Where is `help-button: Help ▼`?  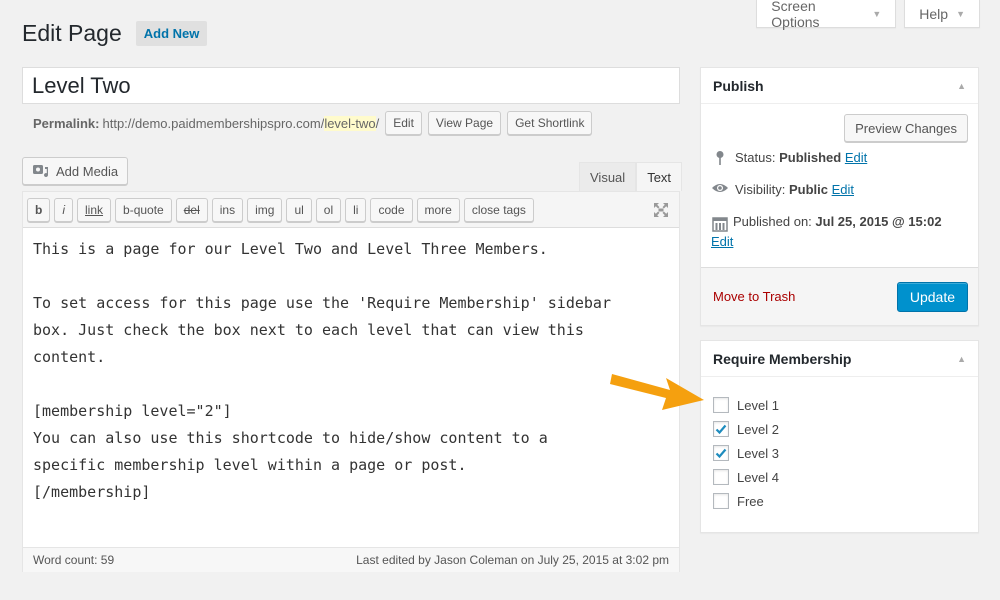
help-button: Help ▼ is located at coordinates (942, 14).